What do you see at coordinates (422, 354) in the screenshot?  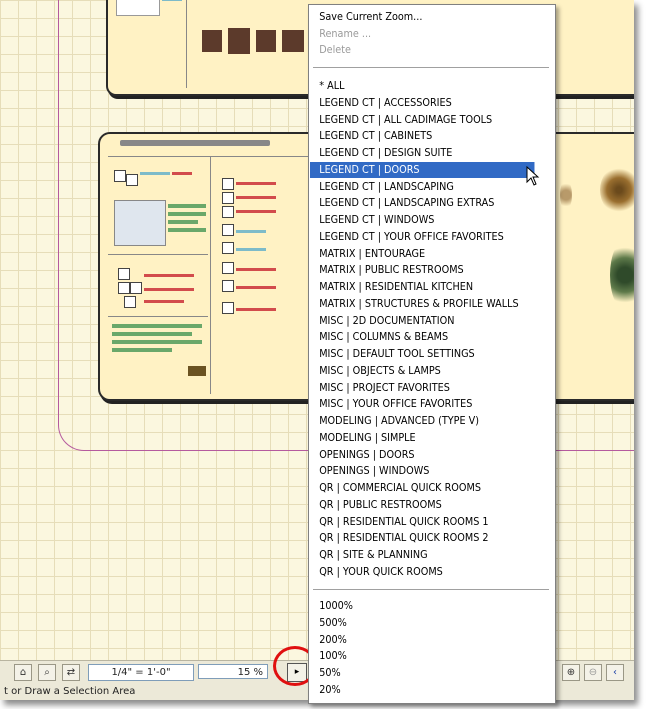 I see `zoom-set-item: MISC | DEFAULT TOOL SETTINGS` at bounding box center [422, 354].